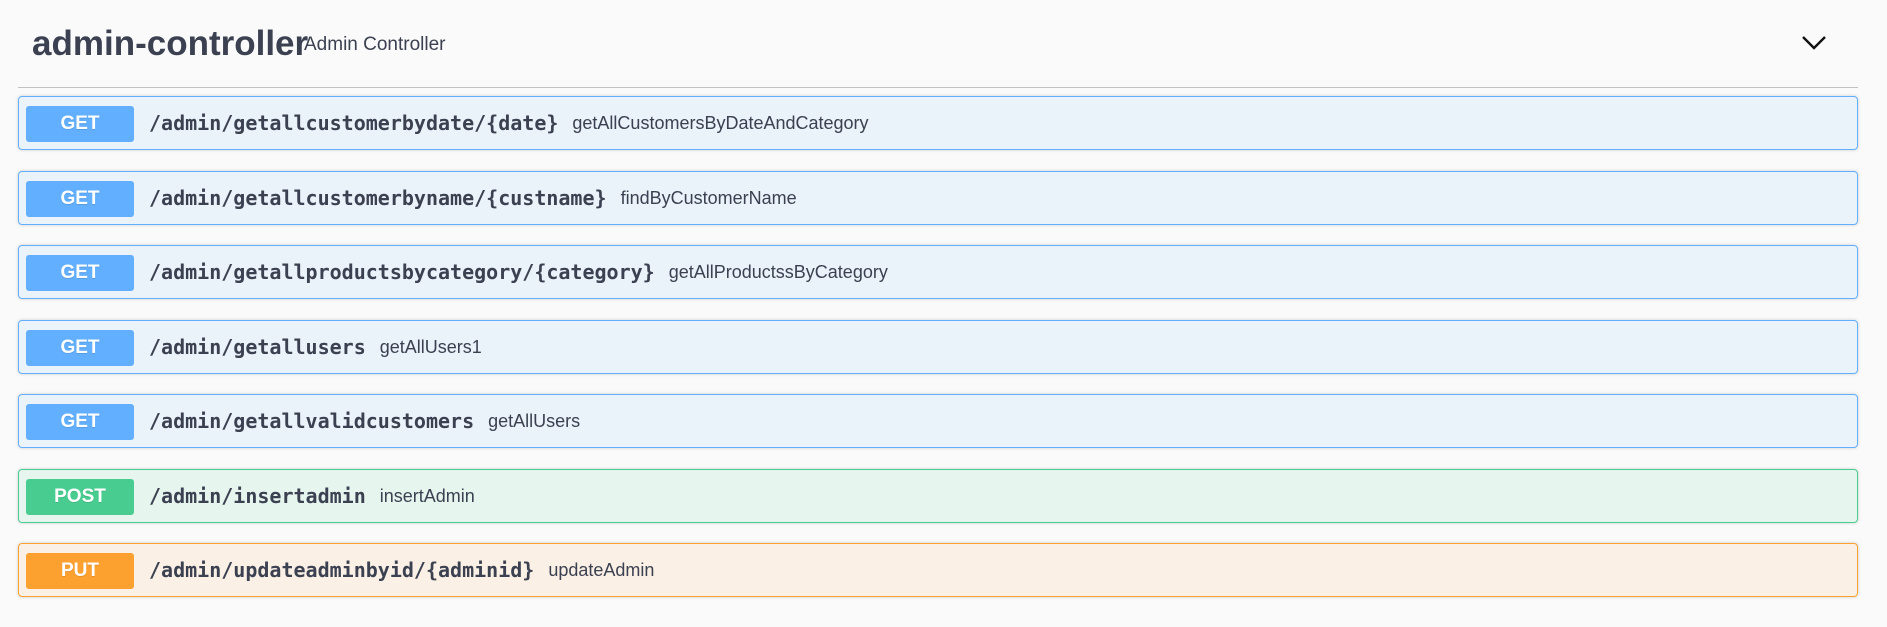  What do you see at coordinates (378, 198) in the screenshot?
I see `operation-path: /admin/getallcustomerbyname/{custname}` at bounding box center [378, 198].